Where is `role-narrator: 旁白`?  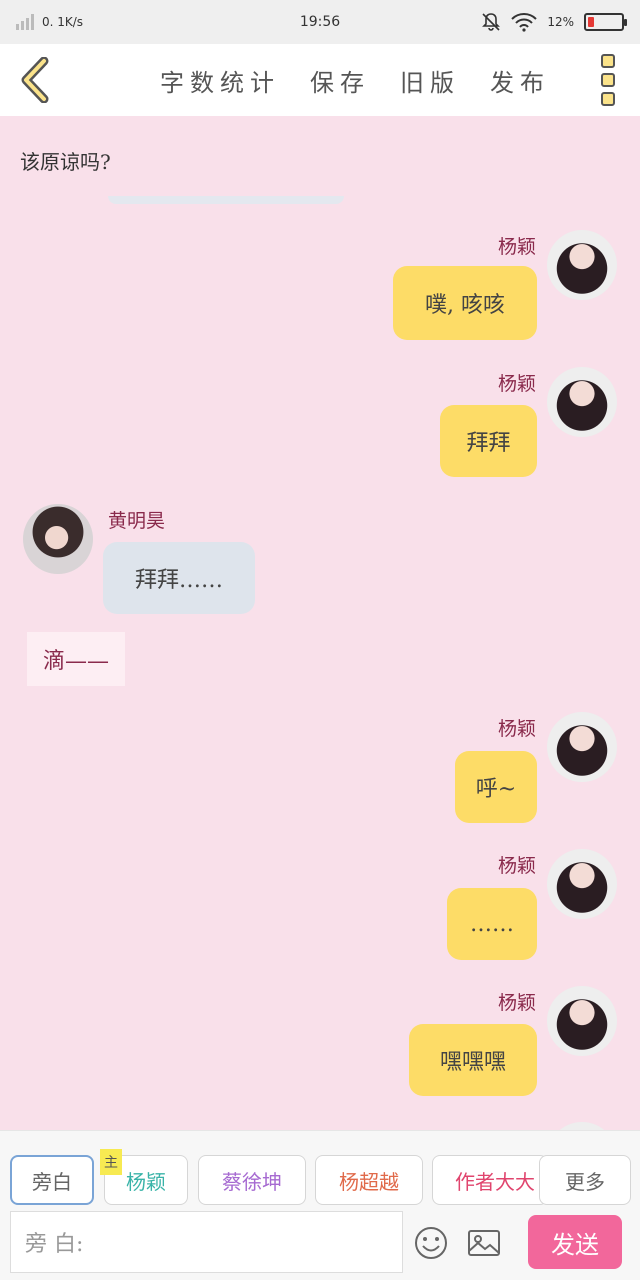 role-narrator: 旁白 is located at coordinates (52, 1180).